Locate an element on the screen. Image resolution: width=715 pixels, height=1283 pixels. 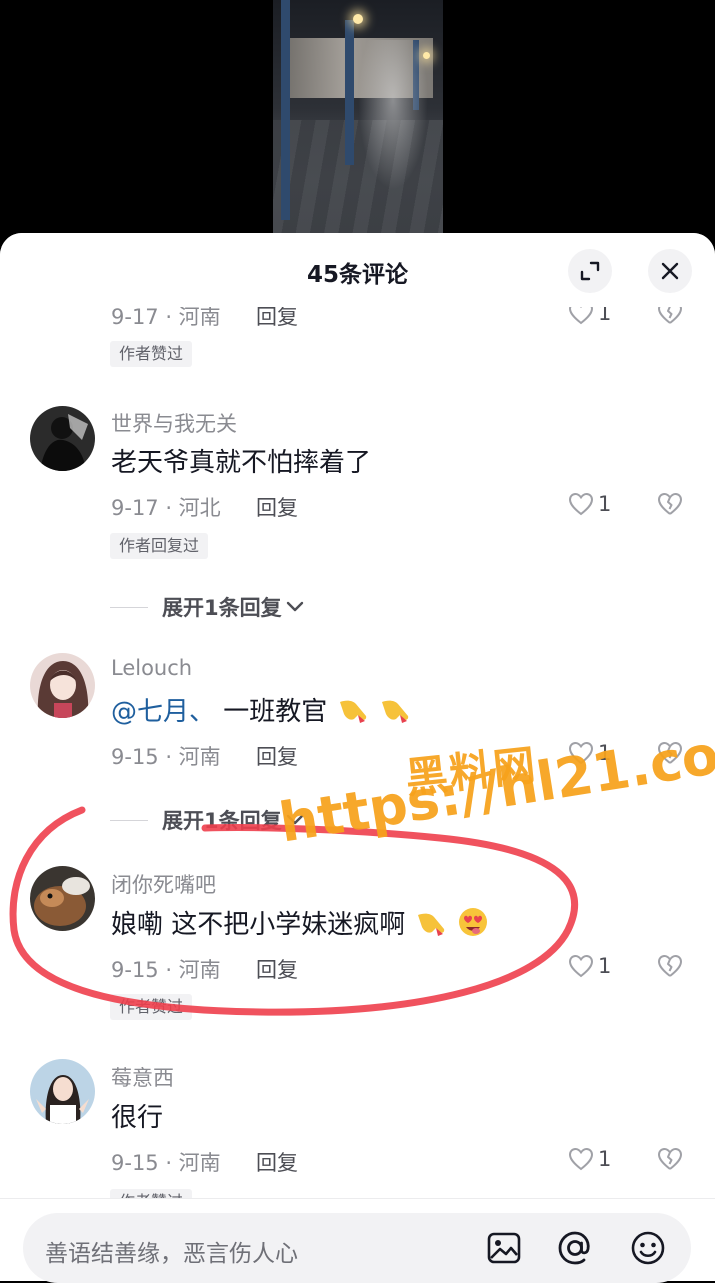
comment-text: 很行 is located at coordinates (137, 1118).